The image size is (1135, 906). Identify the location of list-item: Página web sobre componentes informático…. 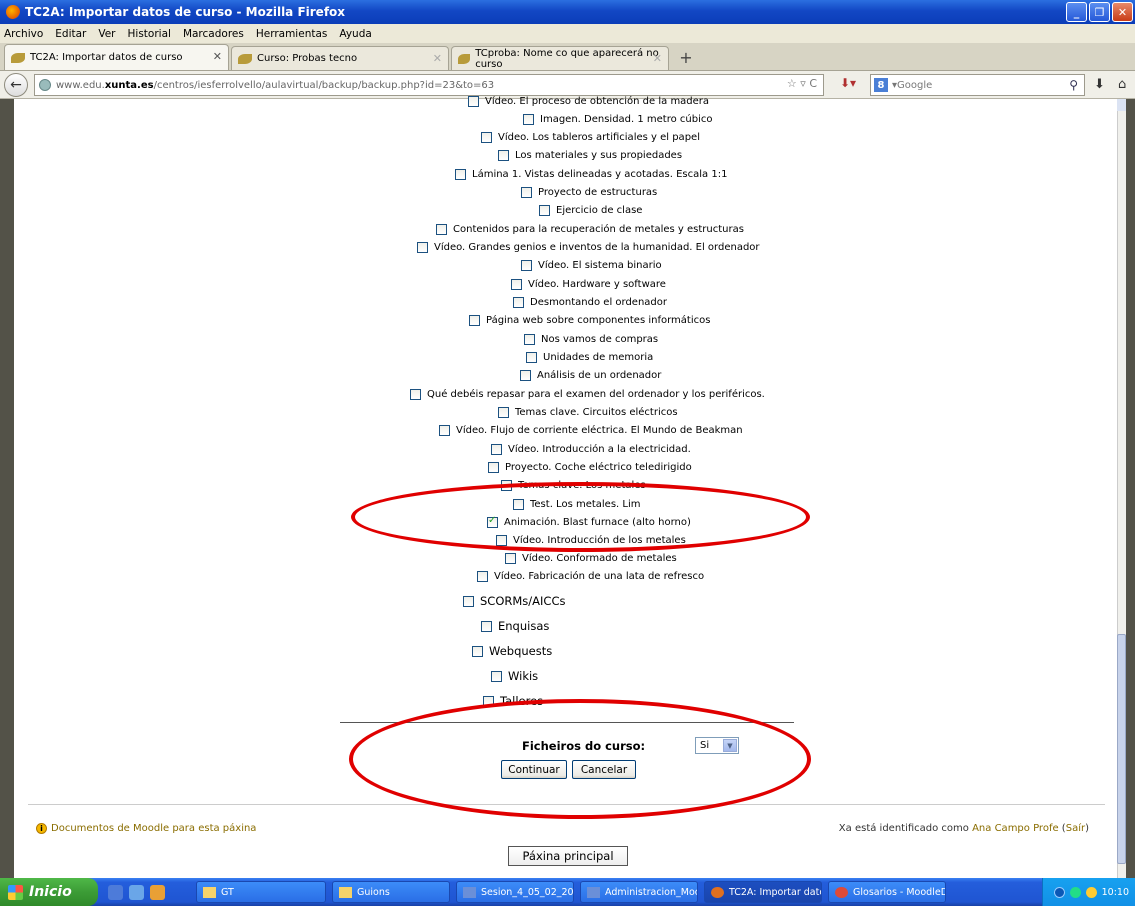
(589, 320).